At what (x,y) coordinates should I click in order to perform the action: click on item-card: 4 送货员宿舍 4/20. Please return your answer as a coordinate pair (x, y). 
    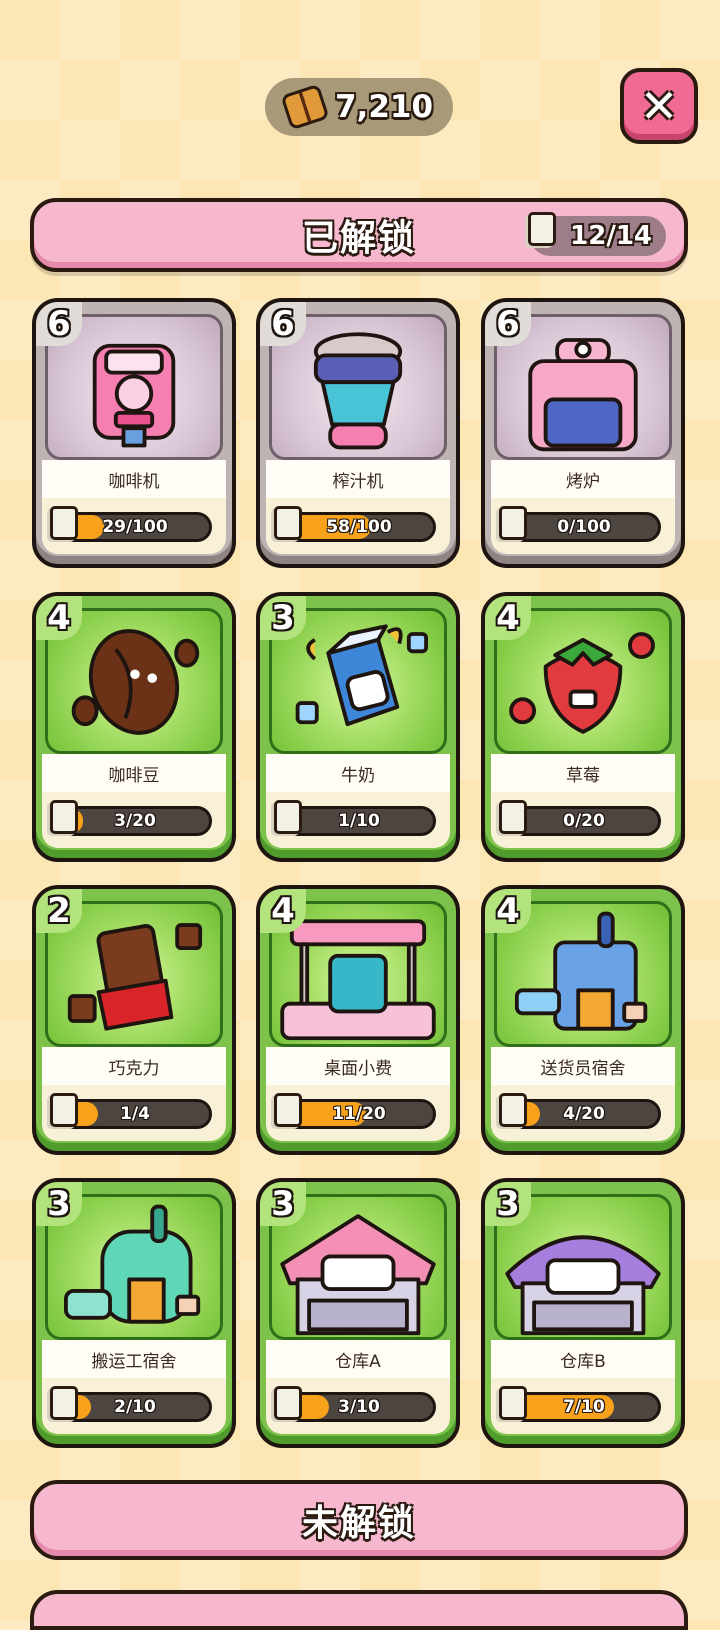
    Looking at the image, I should click on (583, 1020).